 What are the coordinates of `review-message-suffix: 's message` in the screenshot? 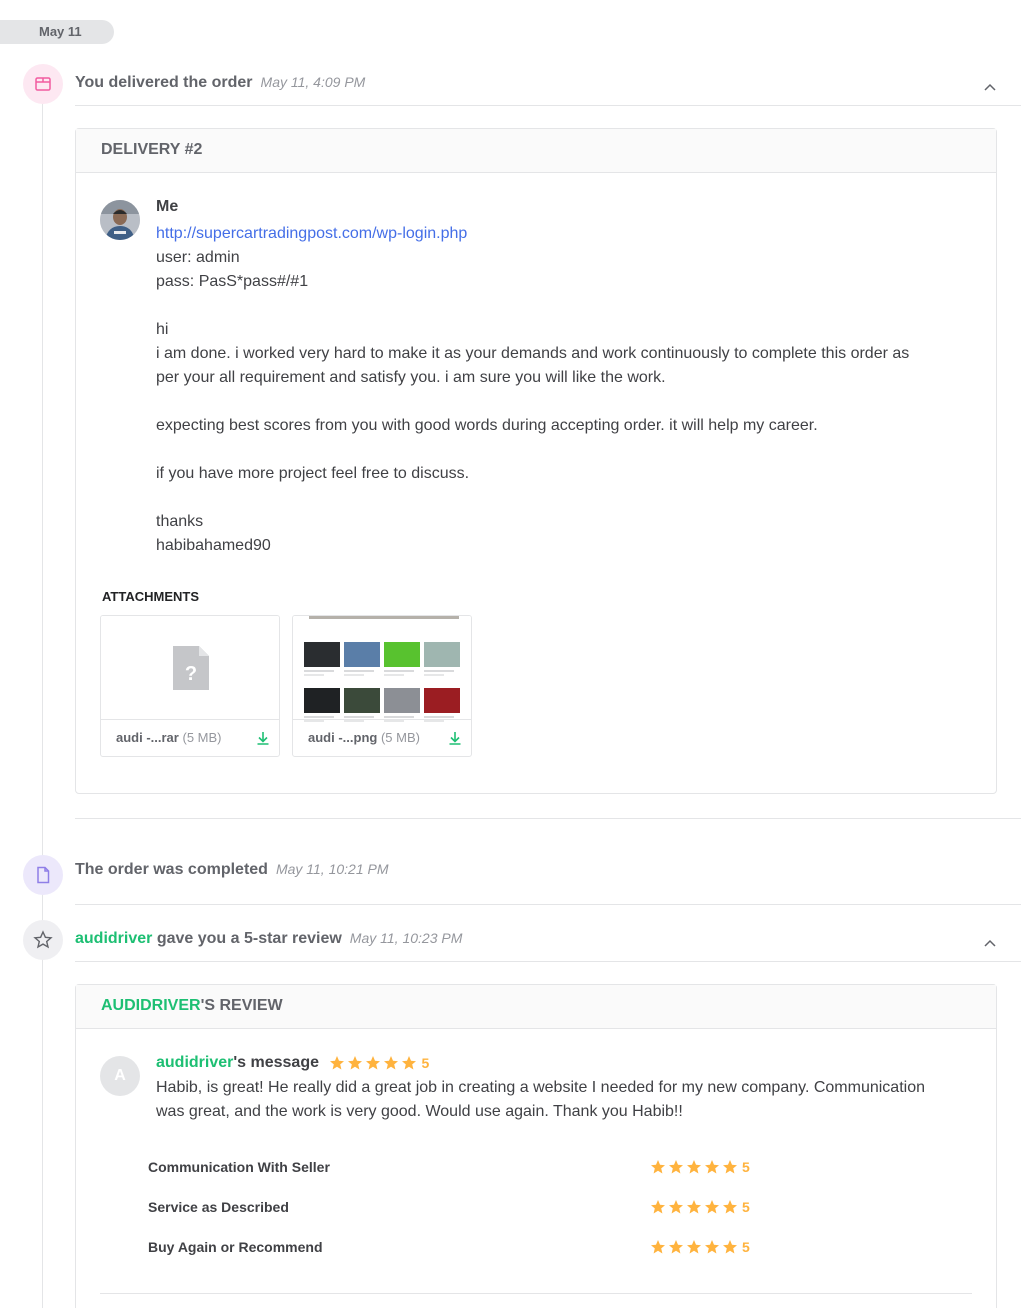 It's located at (276, 1062).